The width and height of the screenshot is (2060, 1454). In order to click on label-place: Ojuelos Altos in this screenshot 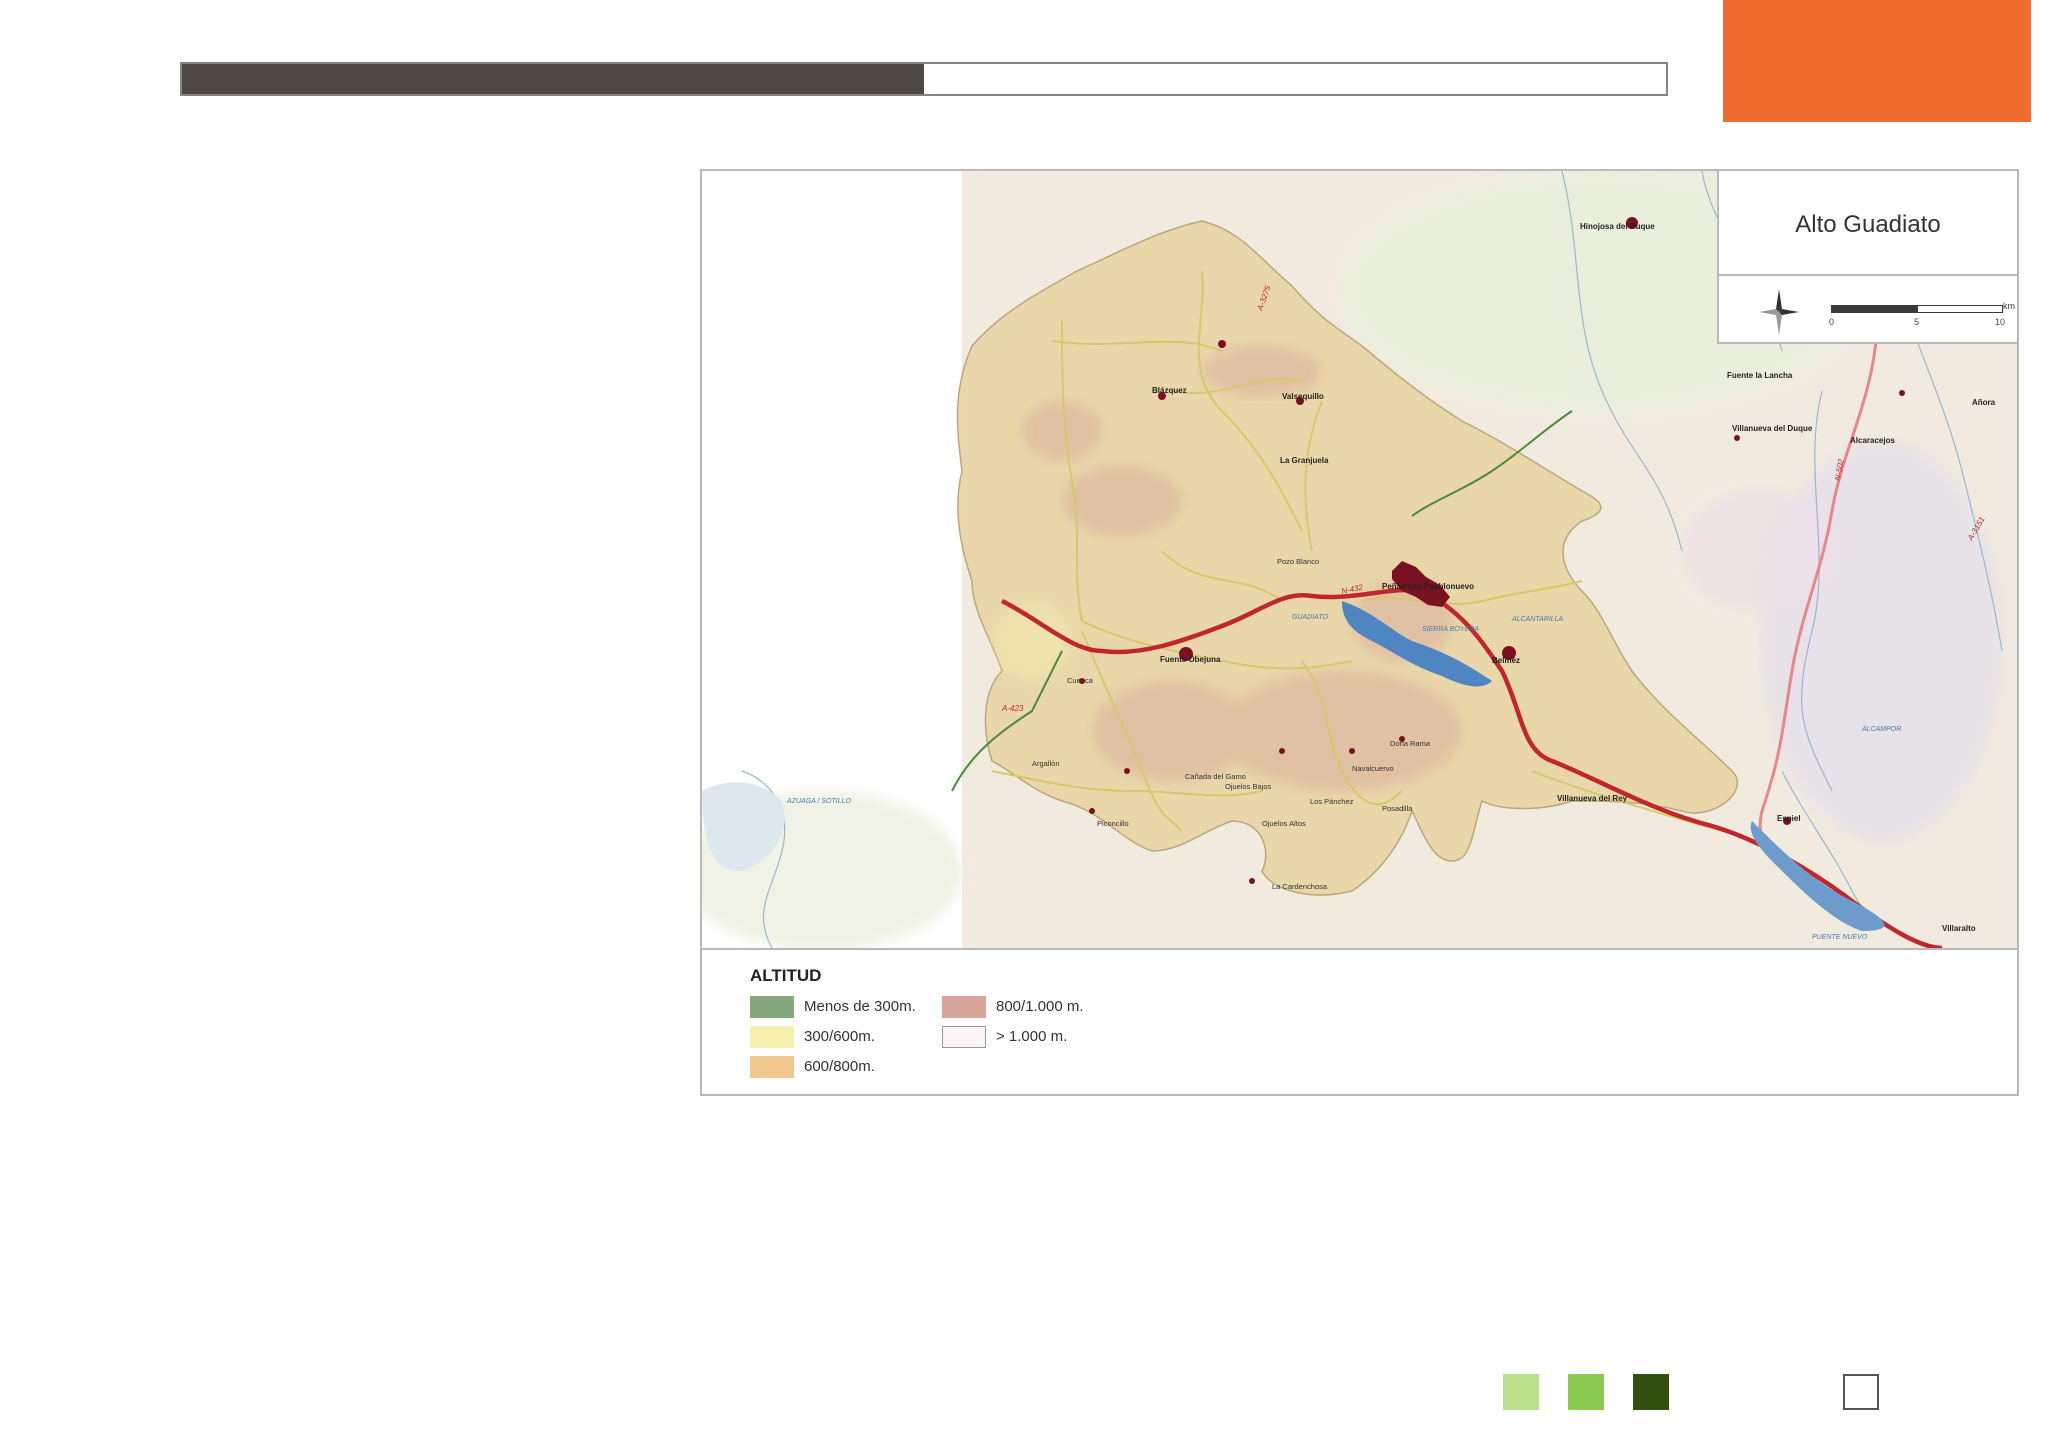, I will do `click(1284, 823)`.